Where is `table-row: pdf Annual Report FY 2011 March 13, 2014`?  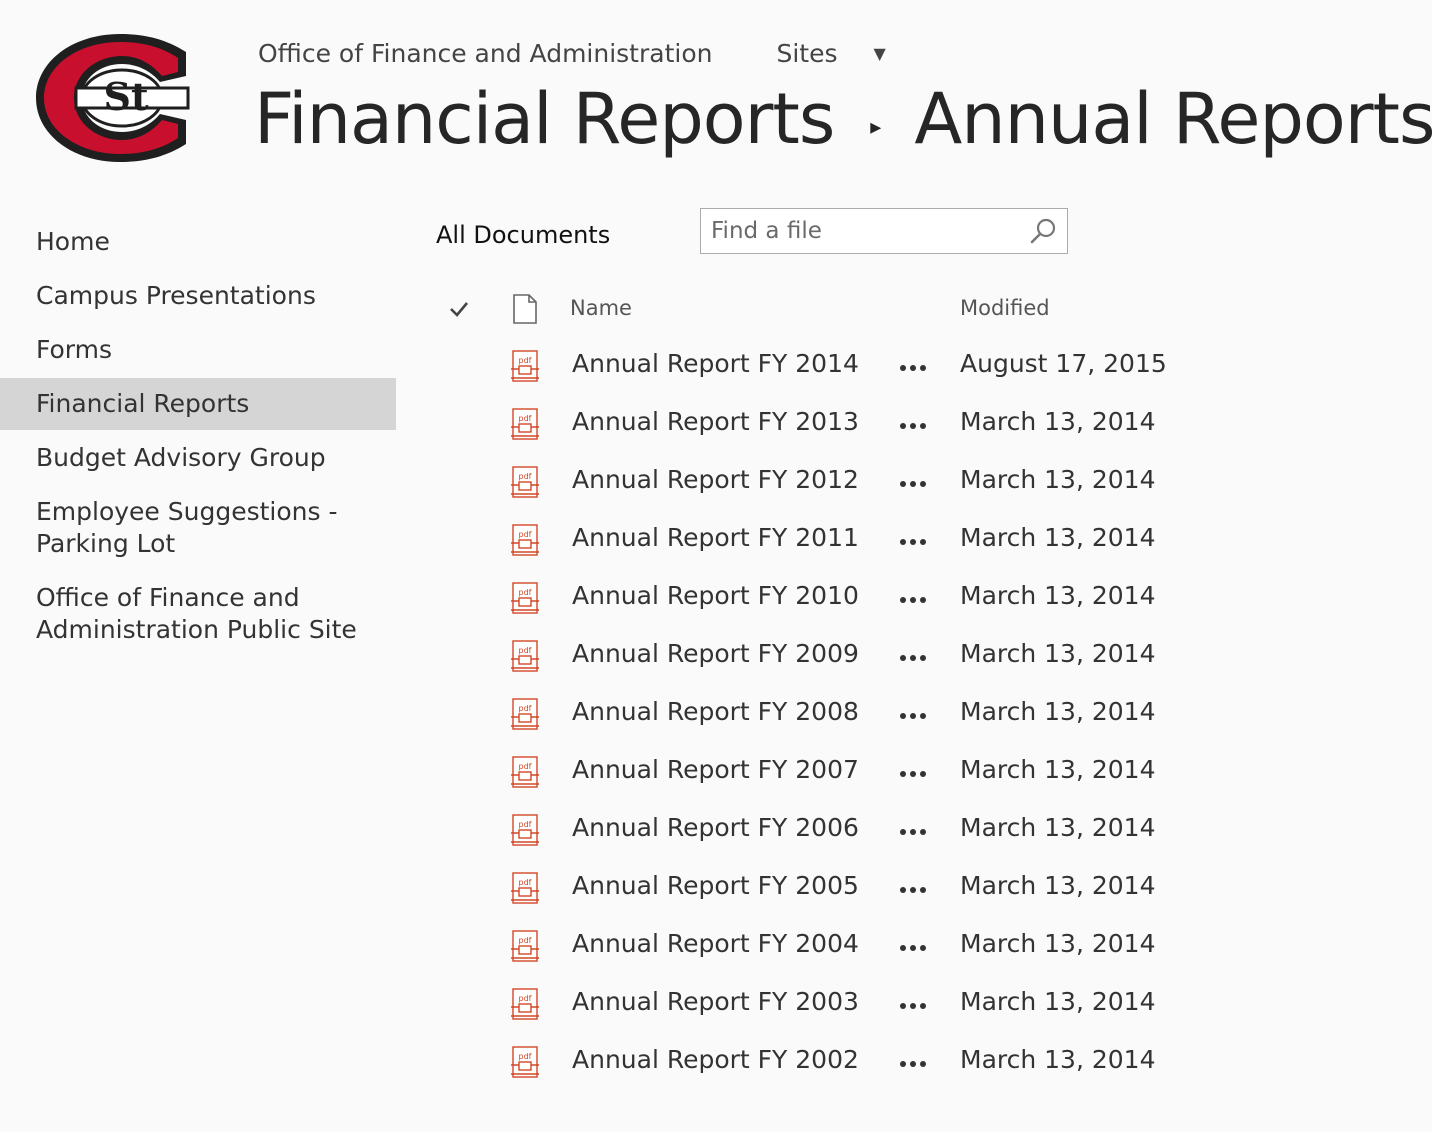
table-row: pdf Annual Report FY 2011 March 13, 2014 is located at coordinates (820, 541).